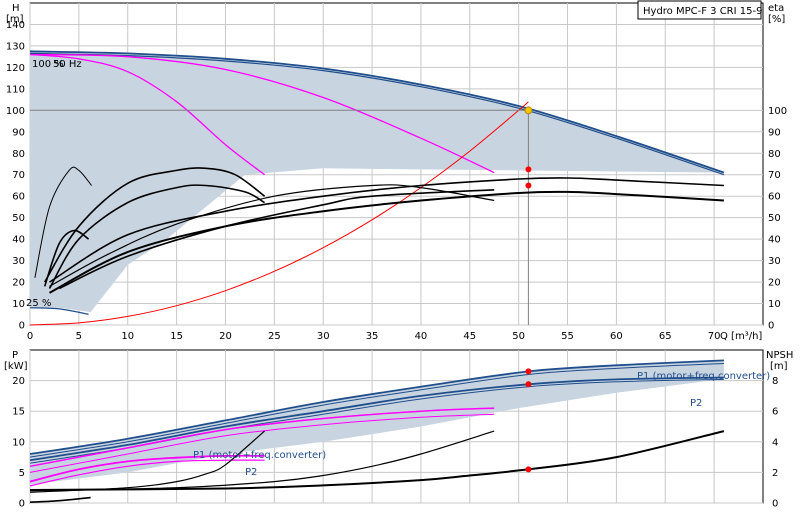  What do you see at coordinates (774, 240) in the screenshot?
I see `y-right-tick-label: 40` at bounding box center [774, 240].